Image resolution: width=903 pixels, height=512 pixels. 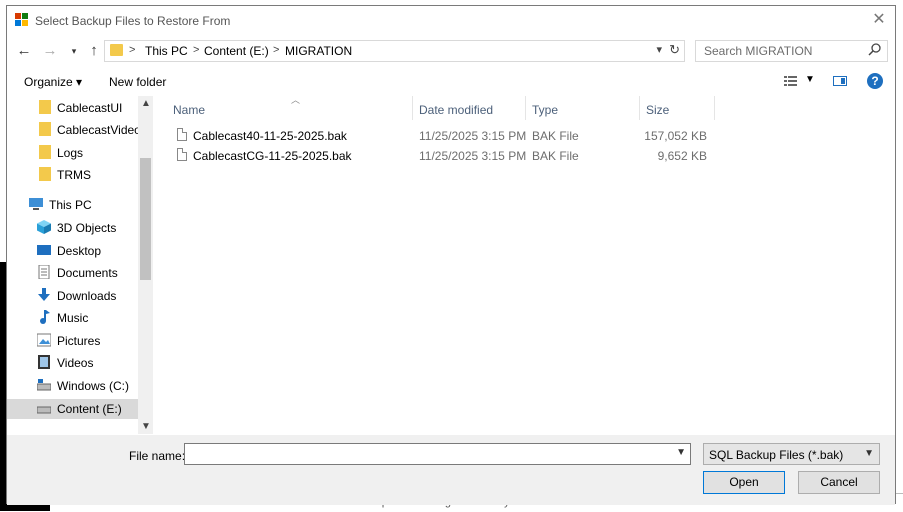 I want to click on tree-item-label: Pictures, so click(x=79, y=341).